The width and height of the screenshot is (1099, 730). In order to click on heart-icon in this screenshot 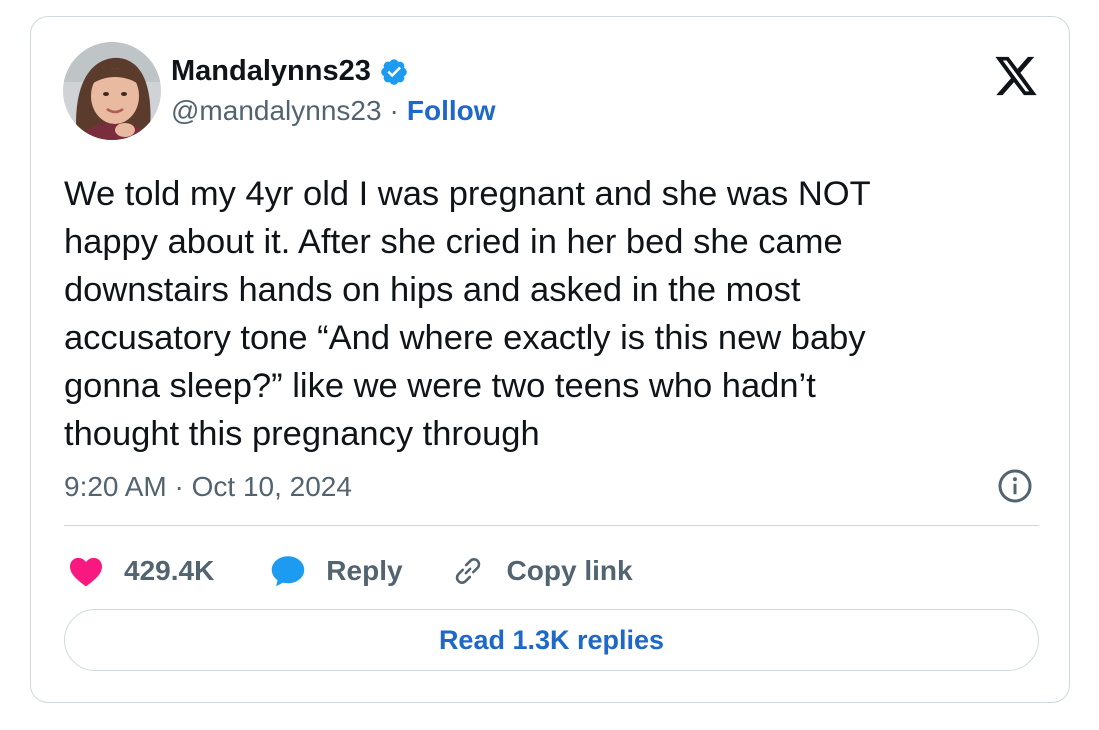, I will do `click(86, 571)`.